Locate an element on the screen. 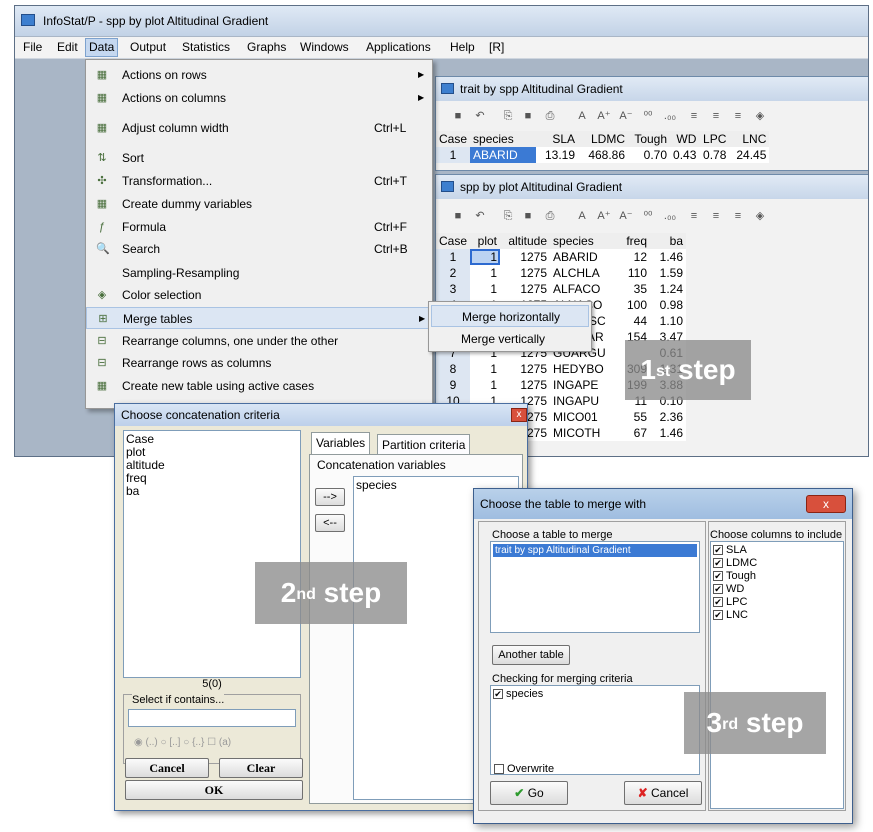 The height and width of the screenshot is (832, 873). column-option: ✔ LPC is located at coordinates (777, 602).